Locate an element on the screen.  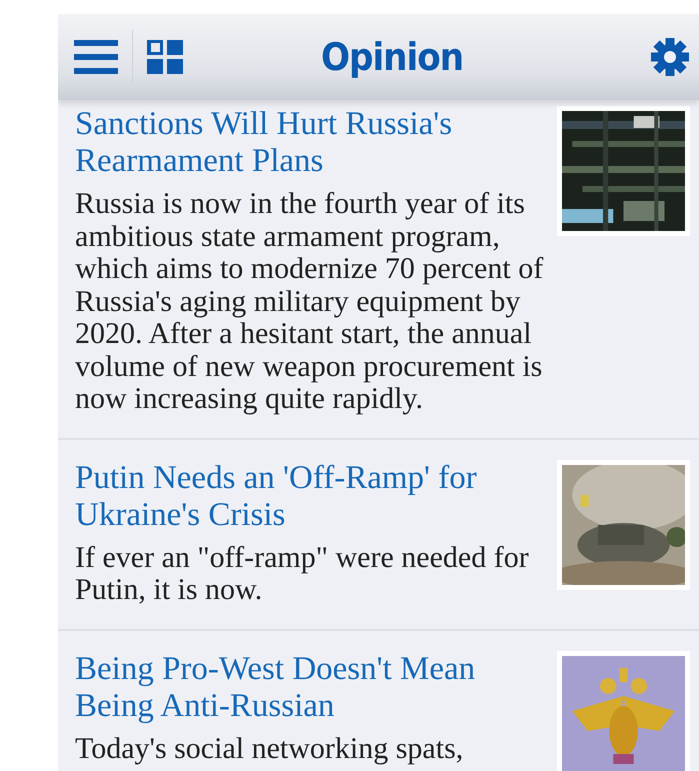
settings-icon is located at coordinates (670, 57).